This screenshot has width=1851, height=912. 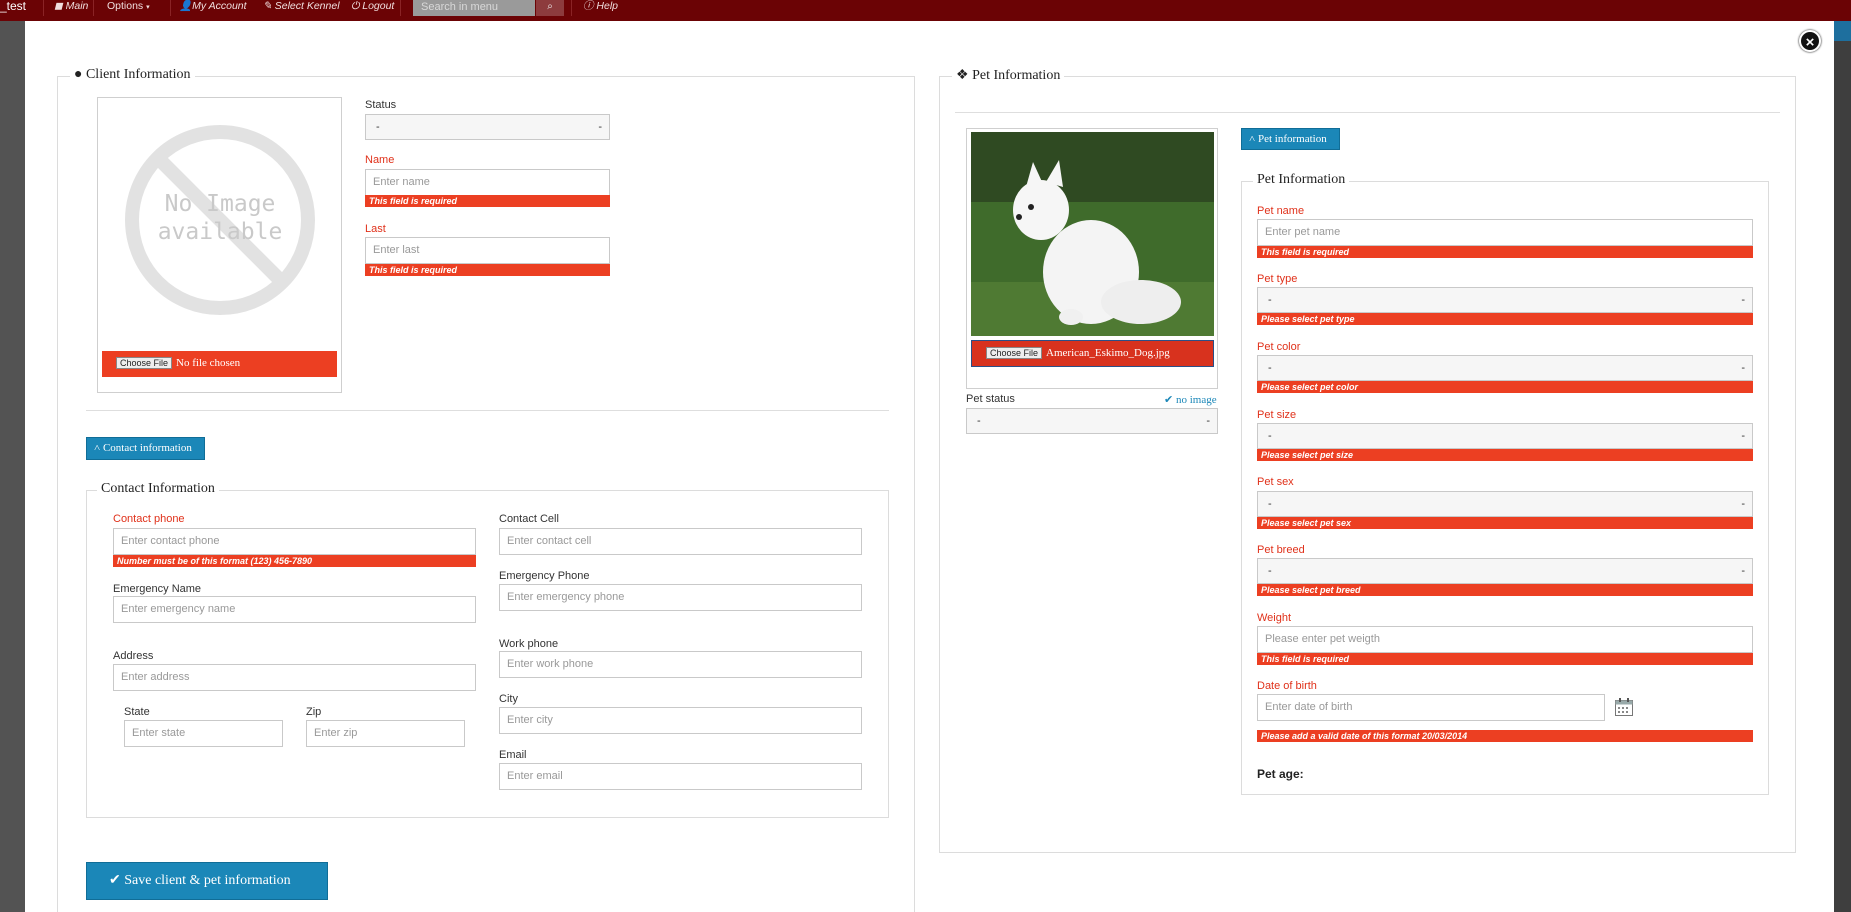 I want to click on user-icon: 👤, so click(x=186, y=6).